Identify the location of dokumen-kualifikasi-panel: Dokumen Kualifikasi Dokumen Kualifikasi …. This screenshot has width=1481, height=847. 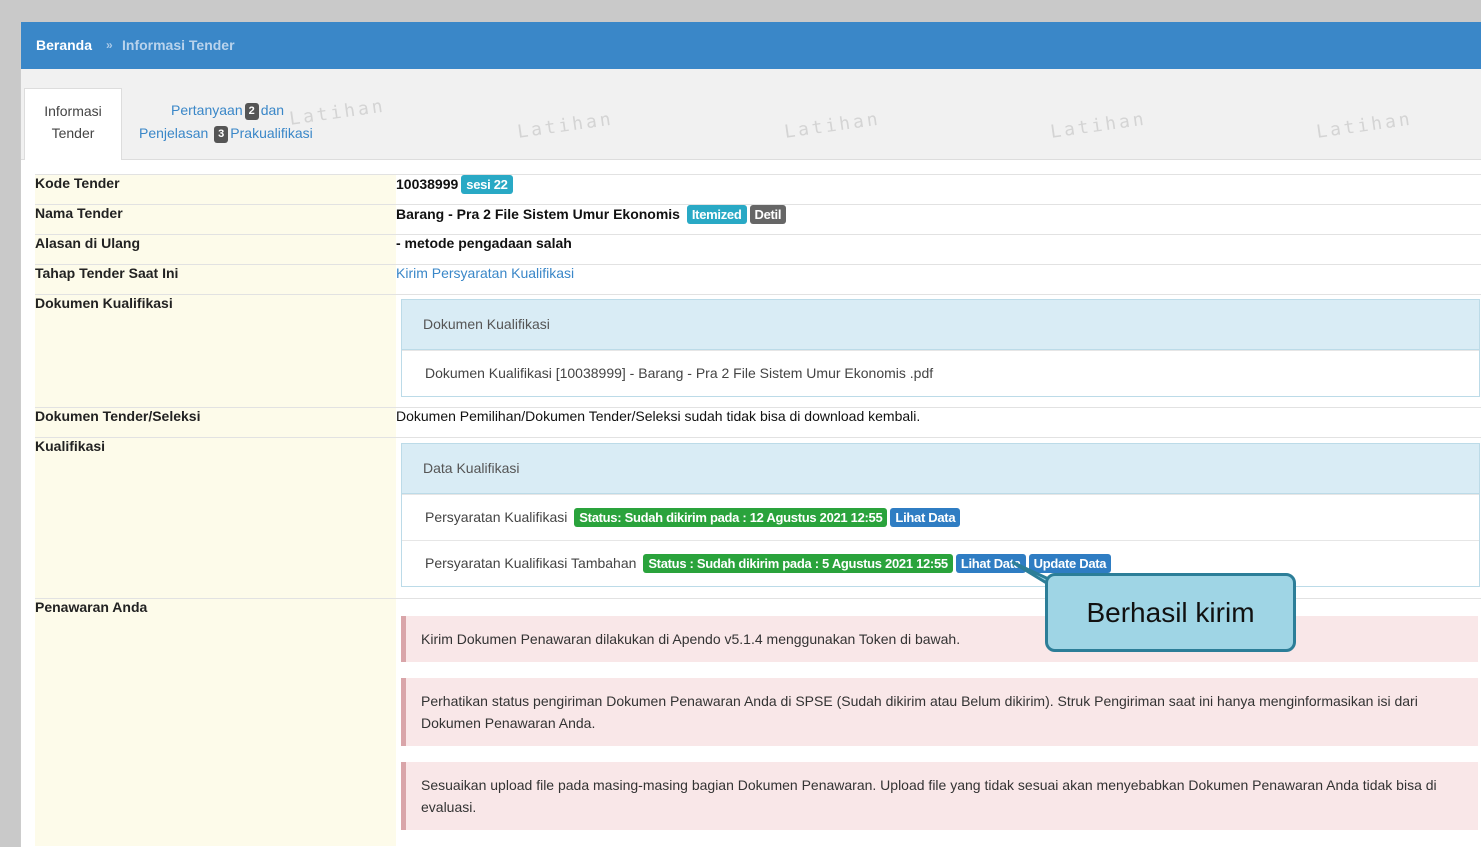
(940, 348).